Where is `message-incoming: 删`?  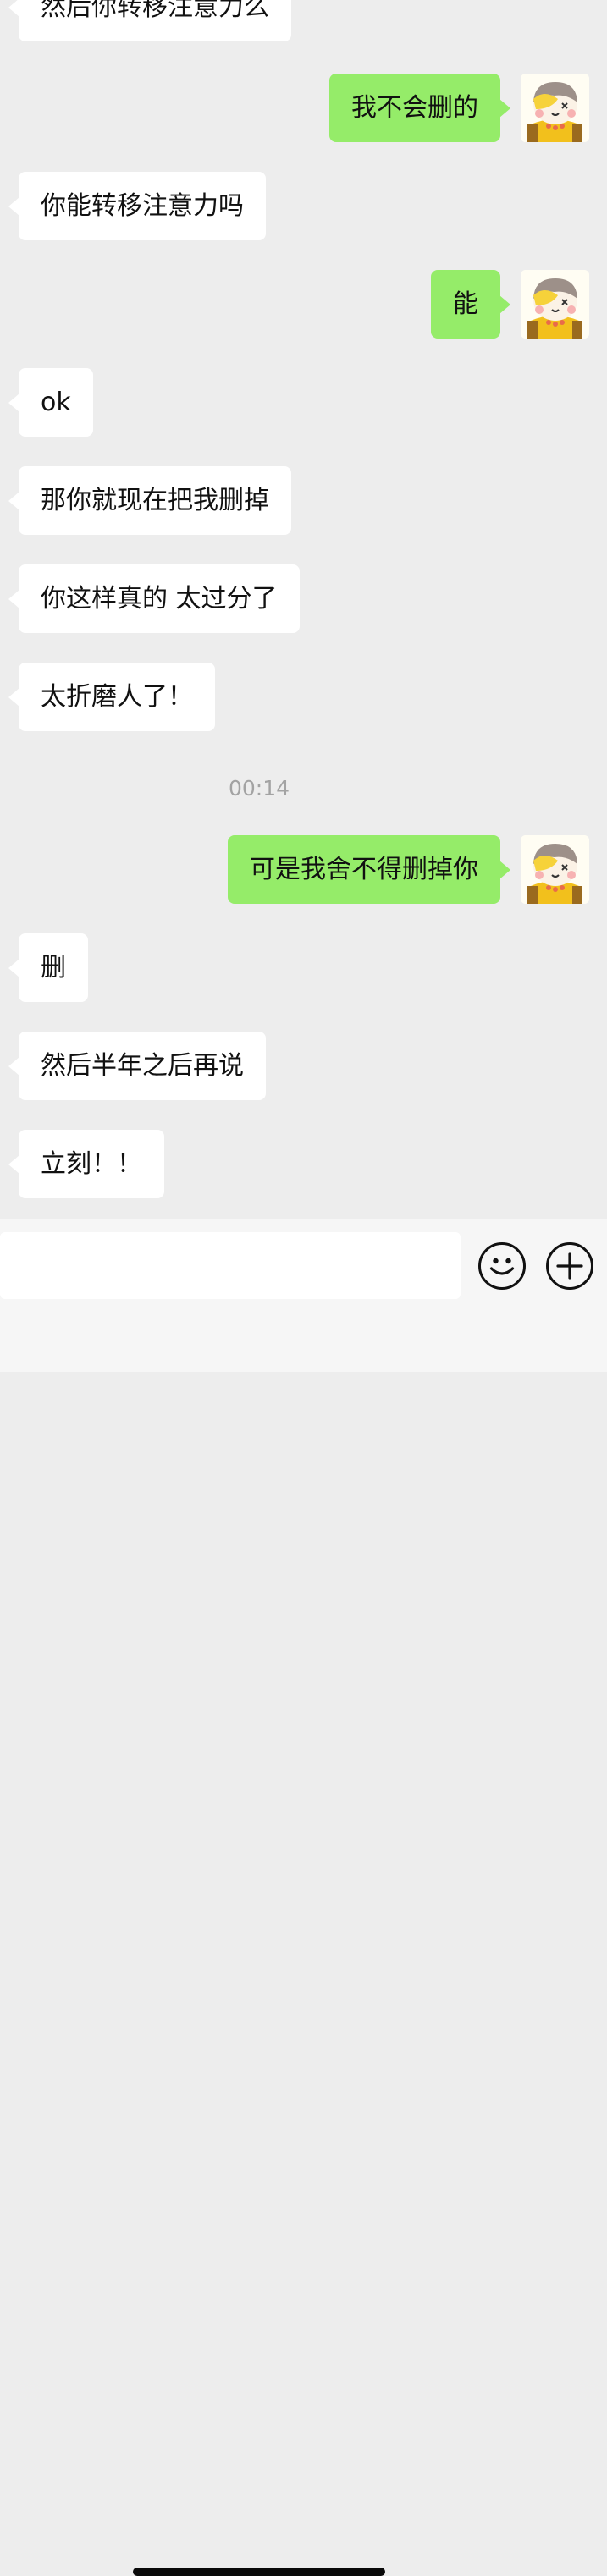 message-incoming: 删 is located at coordinates (48, 967).